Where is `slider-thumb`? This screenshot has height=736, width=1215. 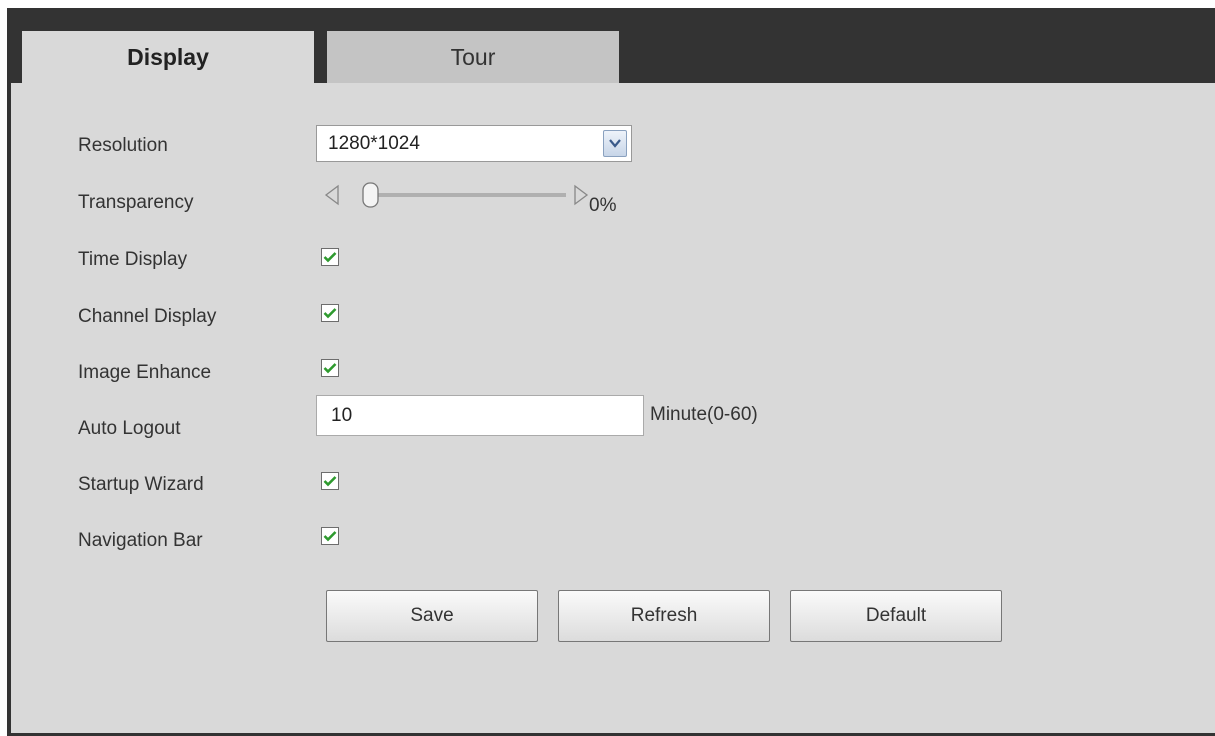 slider-thumb is located at coordinates (370, 195).